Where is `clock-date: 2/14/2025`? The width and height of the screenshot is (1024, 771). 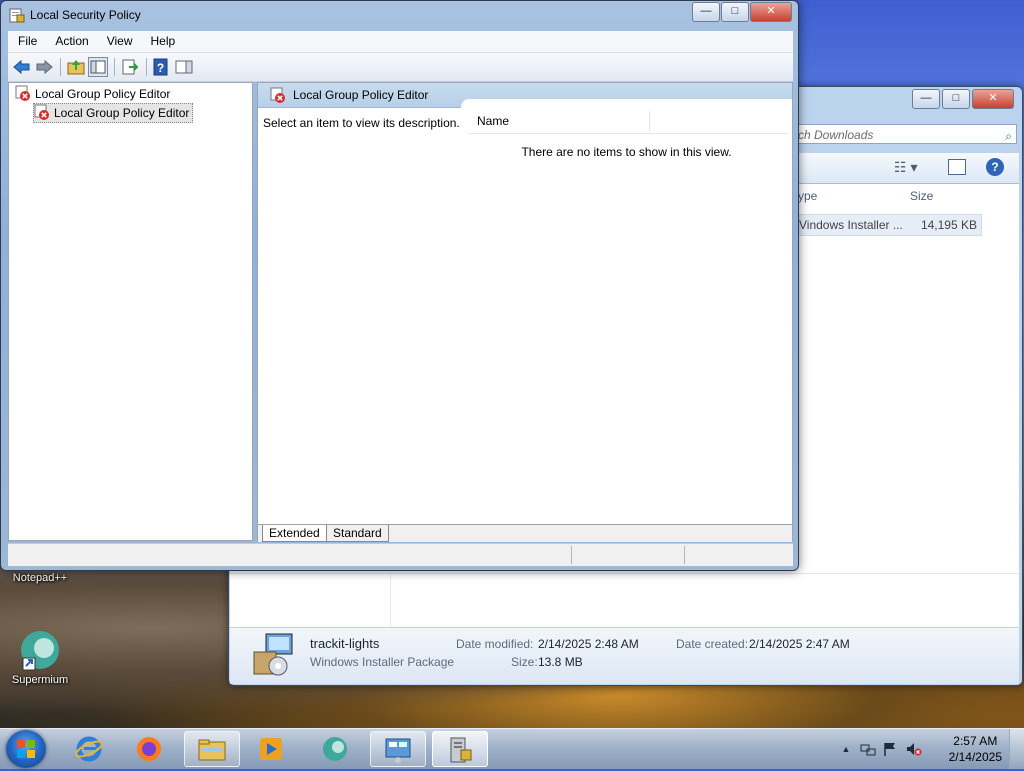
clock-date: 2/14/2025 is located at coordinates (975, 757).